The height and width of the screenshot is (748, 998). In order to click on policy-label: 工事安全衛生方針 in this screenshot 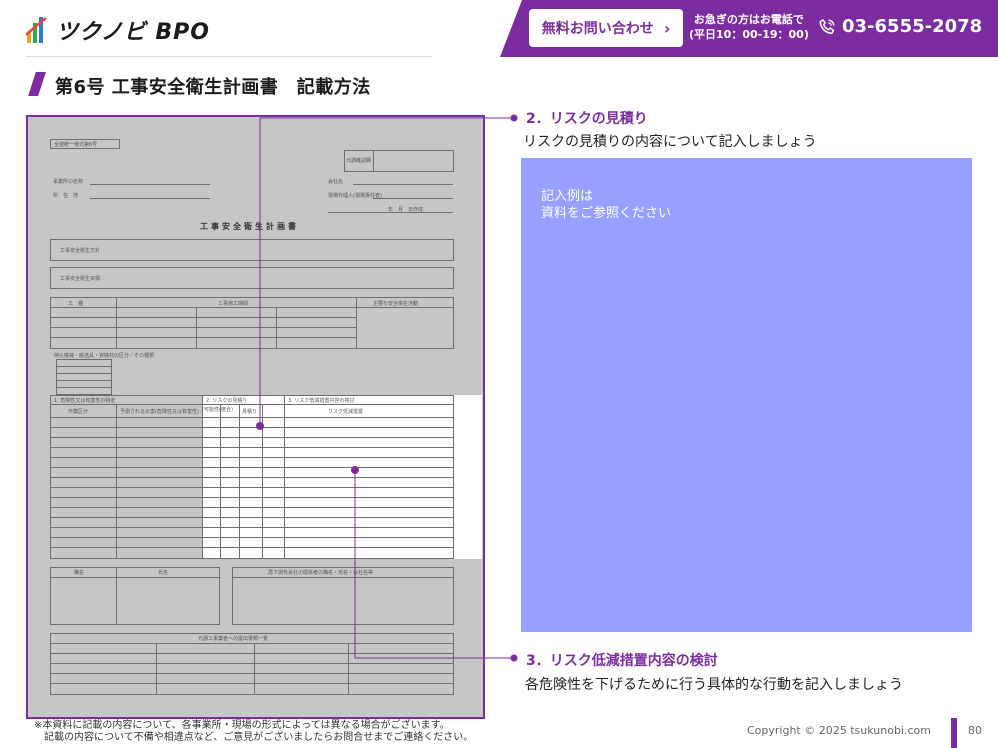, I will do `click(80, 251)`.